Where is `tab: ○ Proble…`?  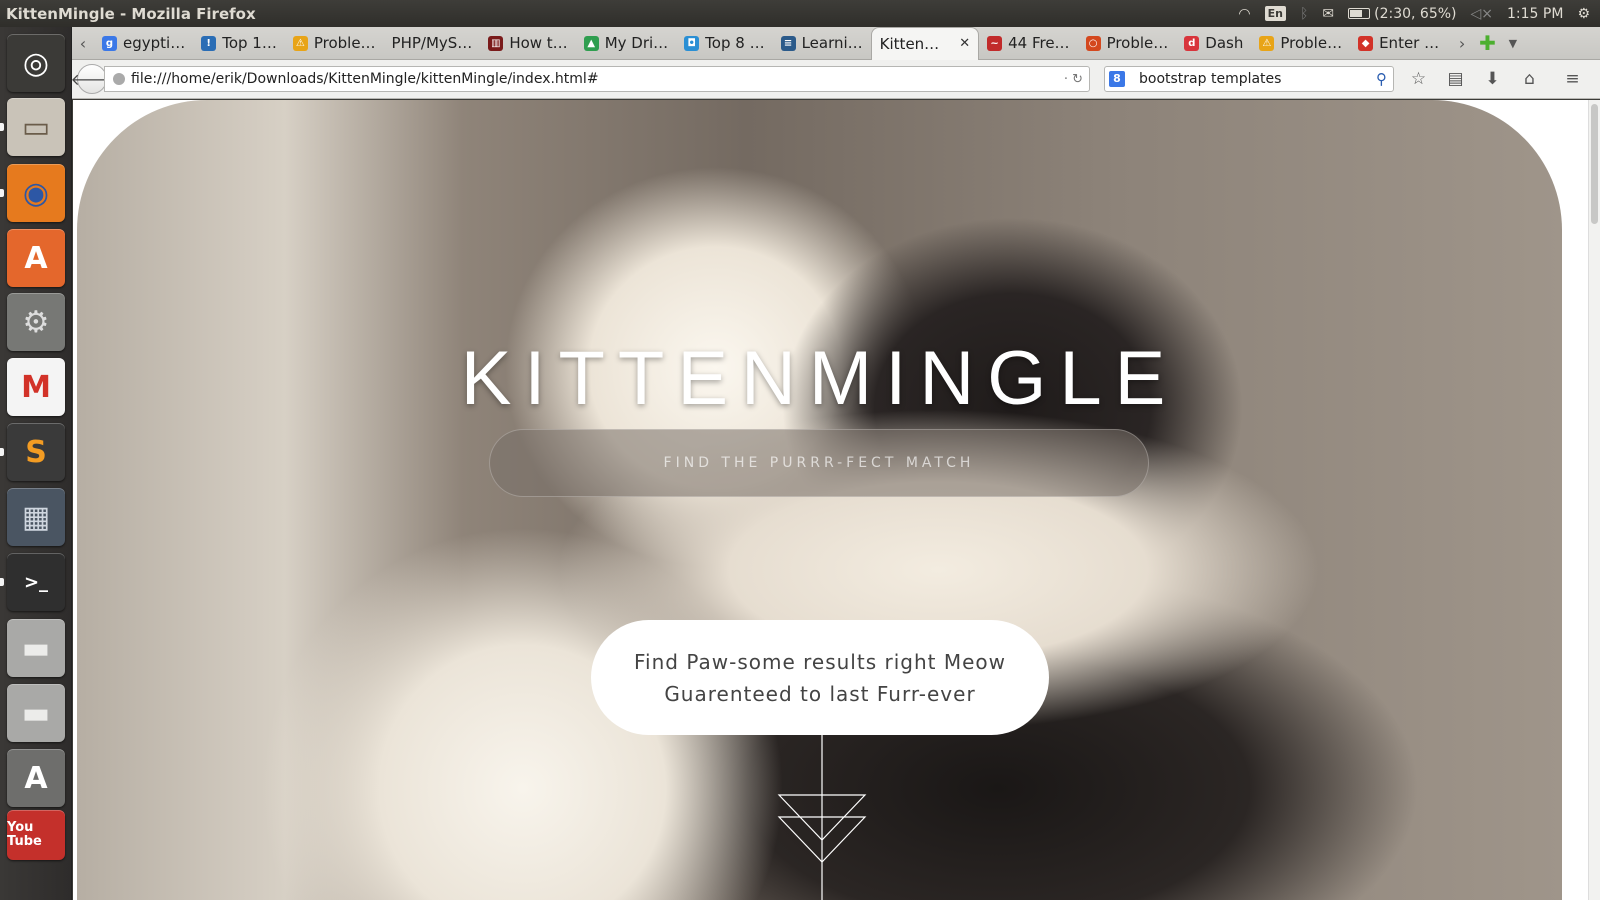 tab: ○ Proble… is located at coordinates (1127, 43).